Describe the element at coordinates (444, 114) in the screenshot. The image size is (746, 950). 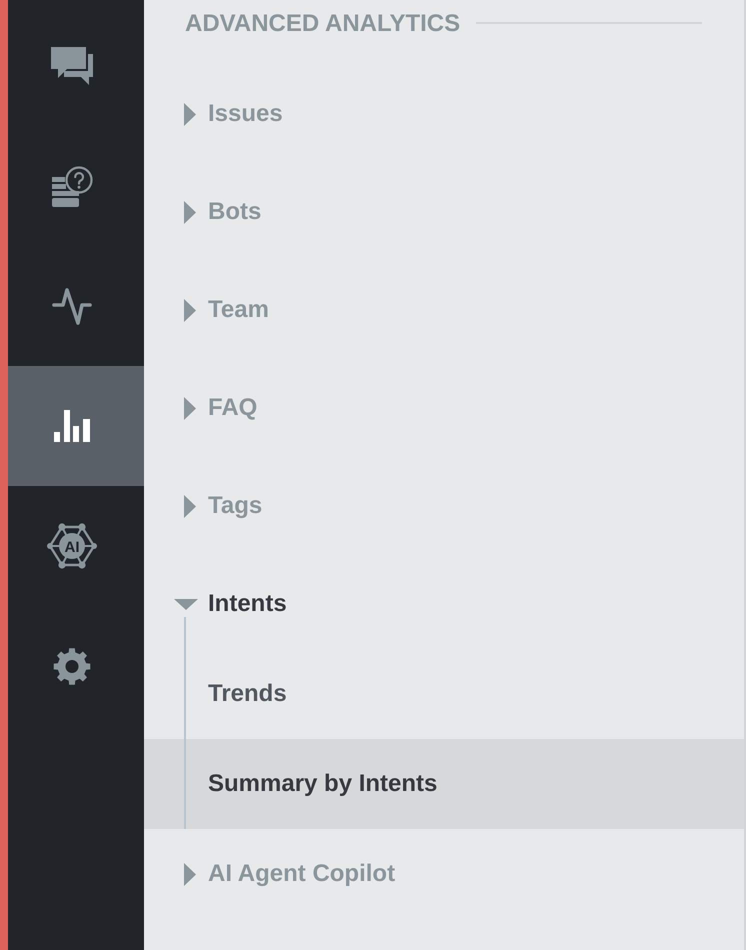
I see `menu-item: Issues` at that location.